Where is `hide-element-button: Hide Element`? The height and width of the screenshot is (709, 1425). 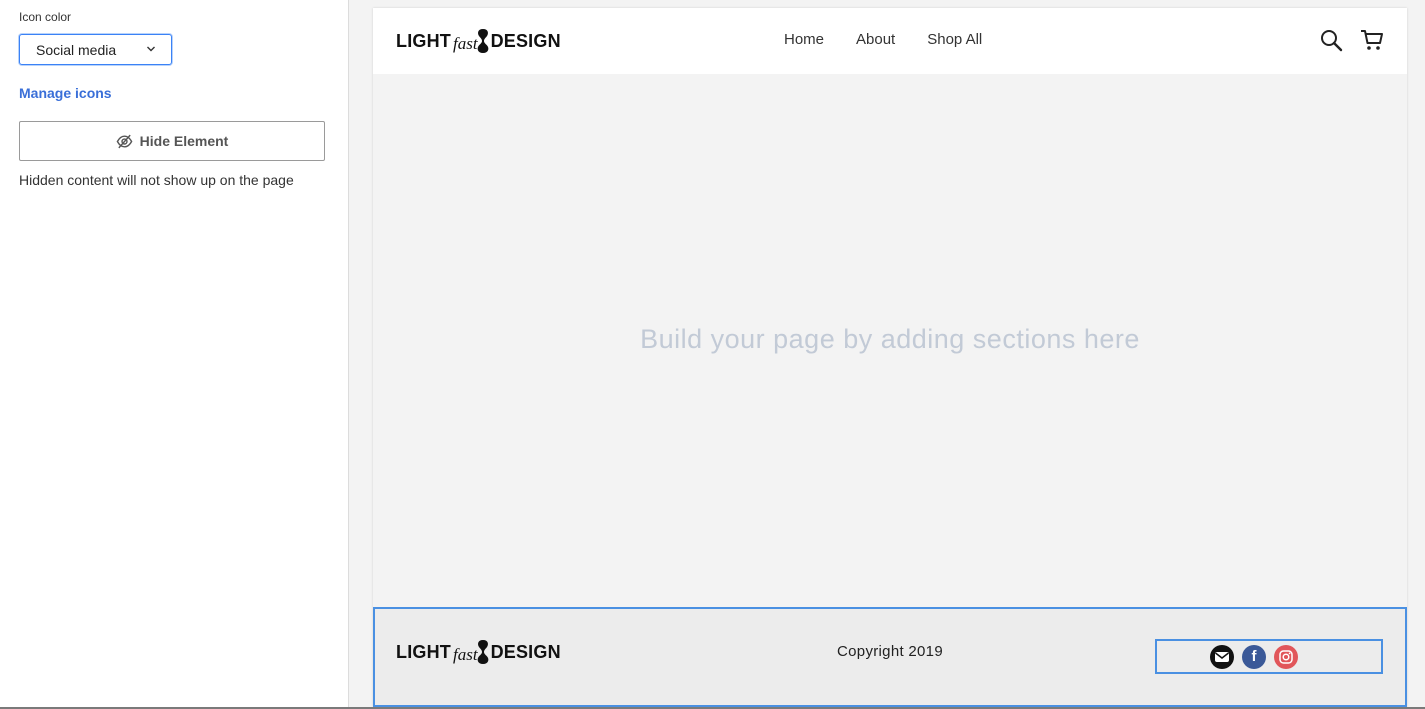
hide-element-button: Hide Element is located at coordinates (172, 141).